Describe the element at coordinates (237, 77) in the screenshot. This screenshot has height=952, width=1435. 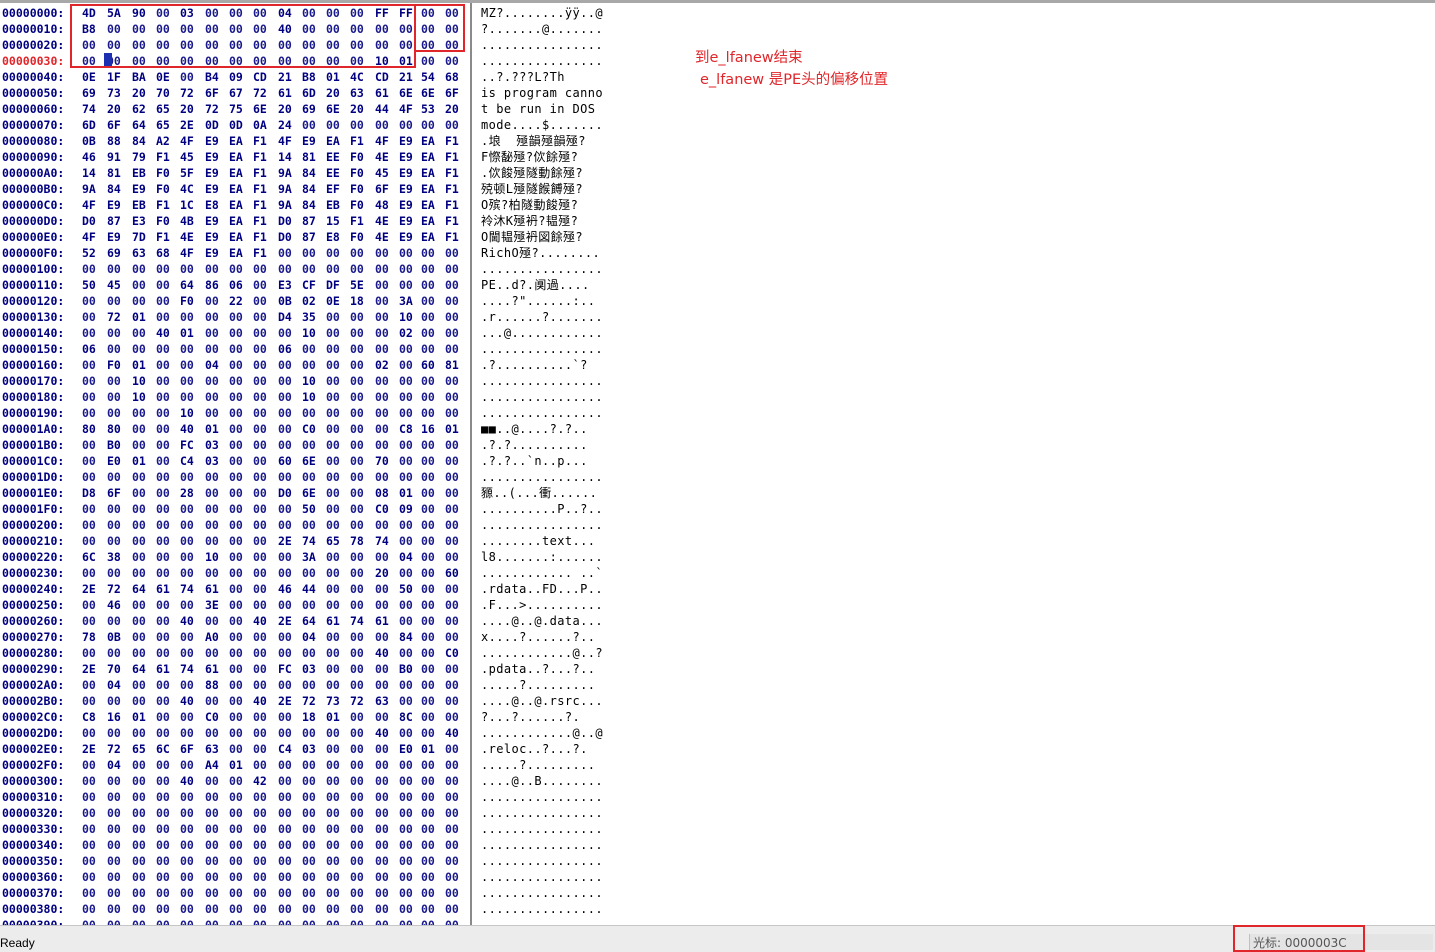
I see `hex-byte: 09` at that location.